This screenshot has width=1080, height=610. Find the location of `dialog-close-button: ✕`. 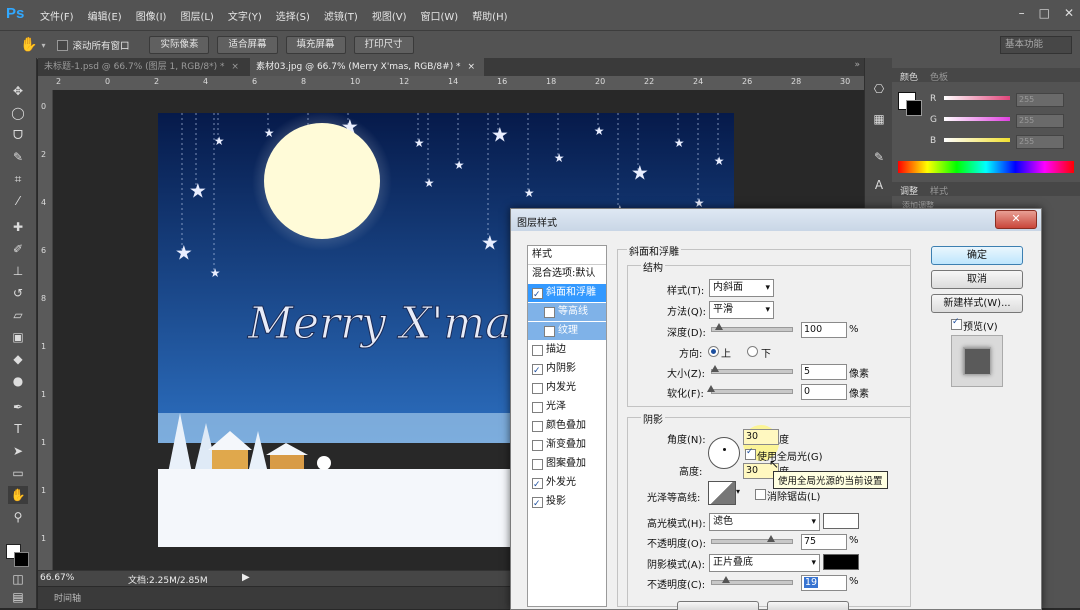

dialog-close-button: ✕ is located at coordinates (1016, 219).